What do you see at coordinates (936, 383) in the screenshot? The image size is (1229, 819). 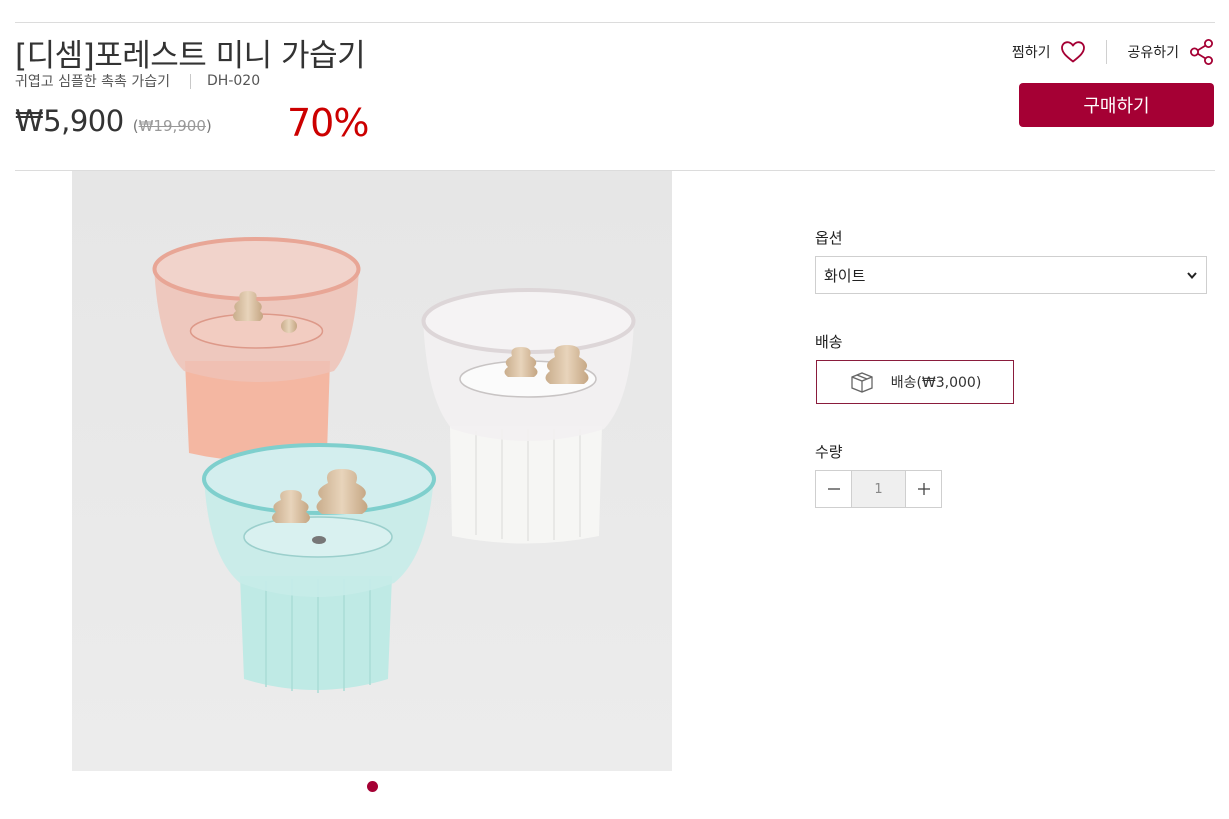 I see `shipping-value: 배송(₩3,000)` at bounding box center [936, 383].